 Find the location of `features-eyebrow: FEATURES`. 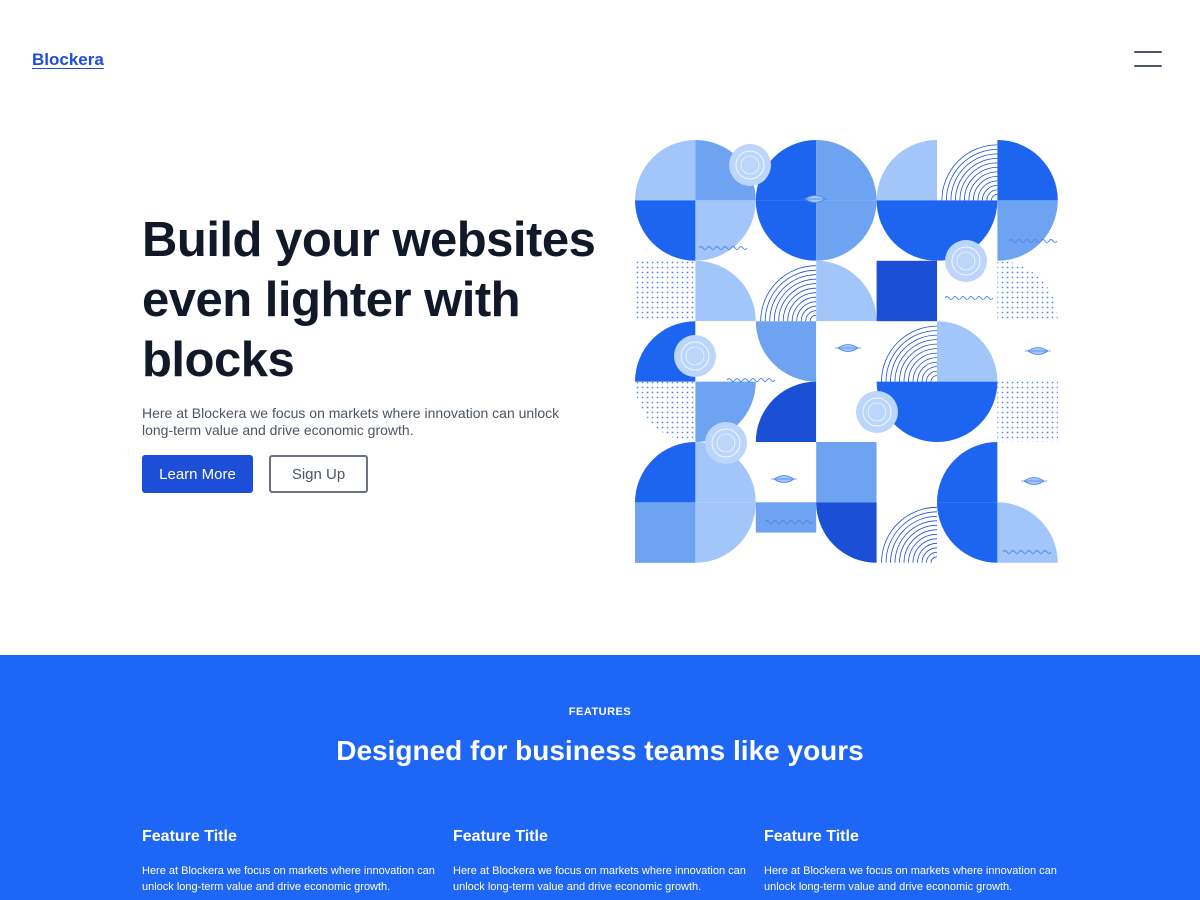

features-eyebrow: FEATURES is located at coordinates (600, 712).